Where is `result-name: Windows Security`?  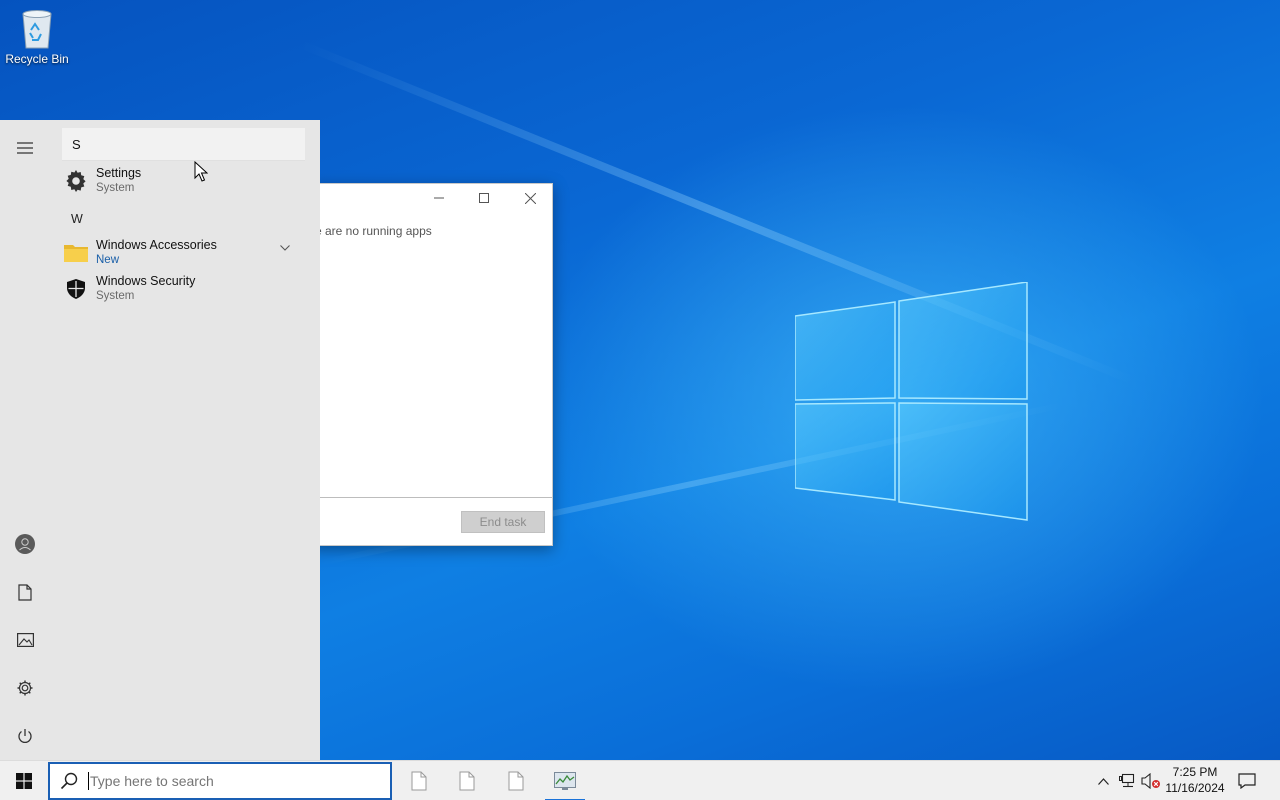
result-name: Windows Security is located at coordinates (146, 281).